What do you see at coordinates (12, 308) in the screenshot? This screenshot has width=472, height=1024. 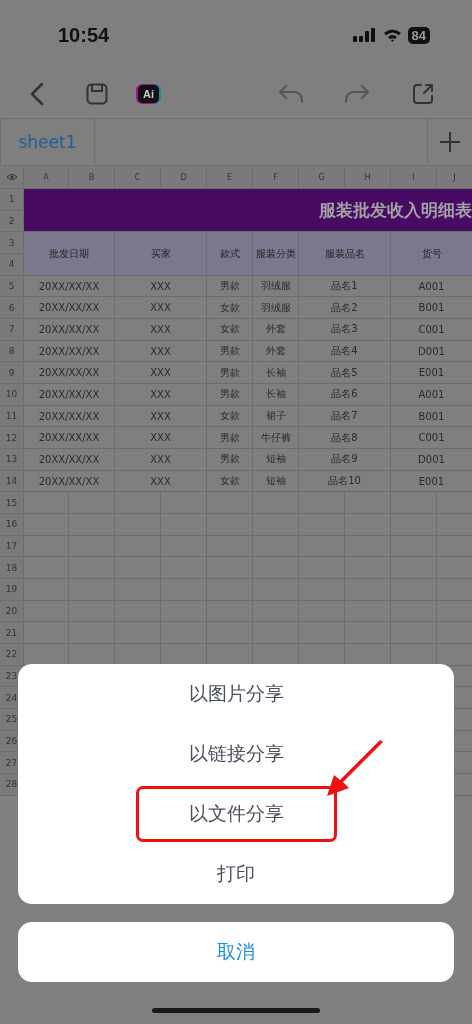 I see `row-header: 6` at bounding box center [12, 308].